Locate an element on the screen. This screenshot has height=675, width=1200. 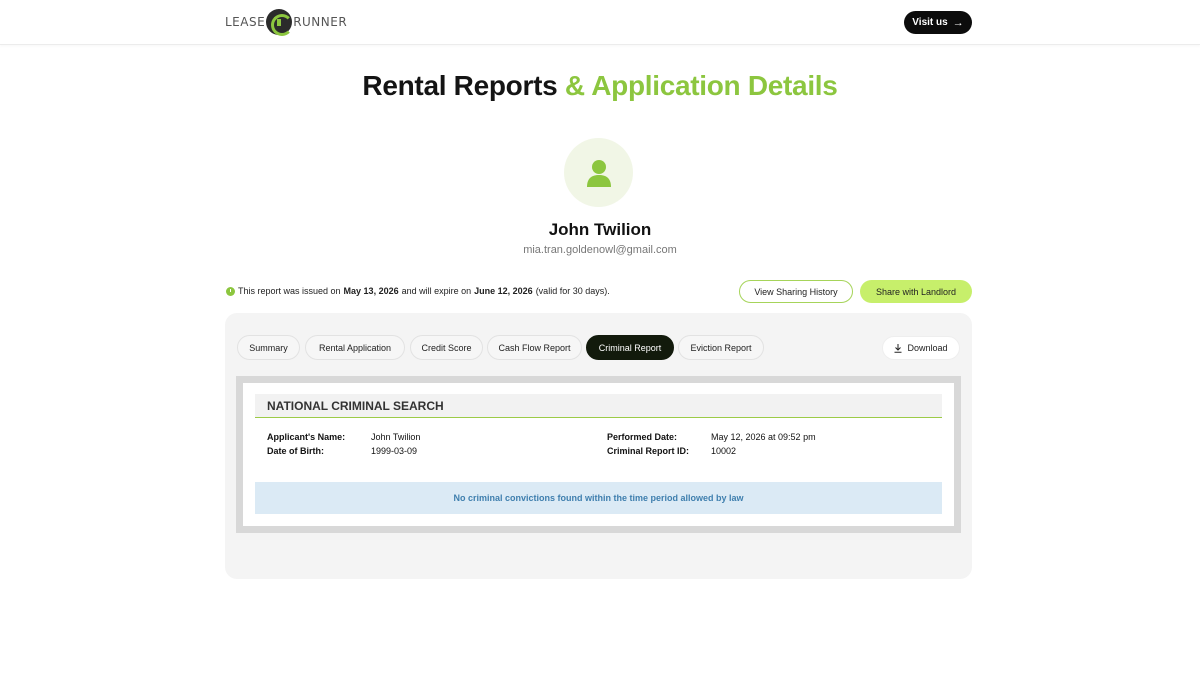
applicant-name-value: John Twilion is located at coordinates (396, 437).